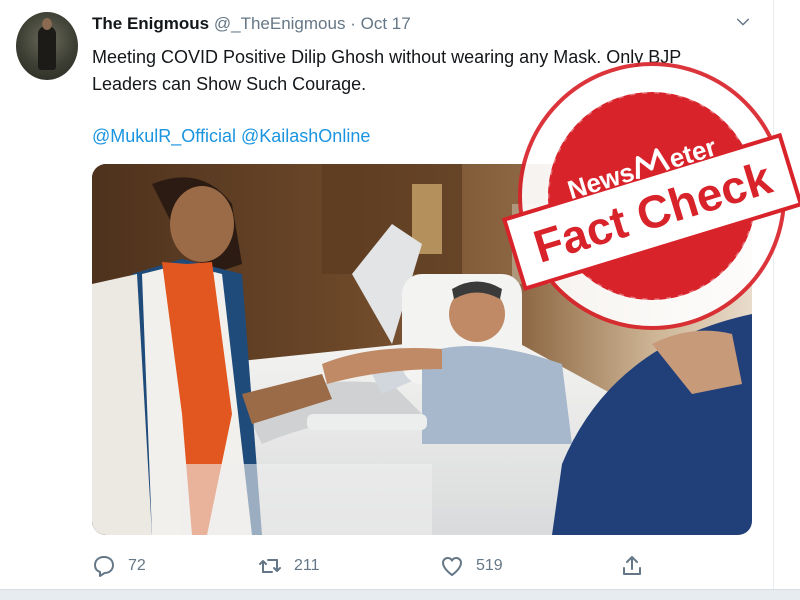  I want to click on timeline-divider, so click(400, 594).